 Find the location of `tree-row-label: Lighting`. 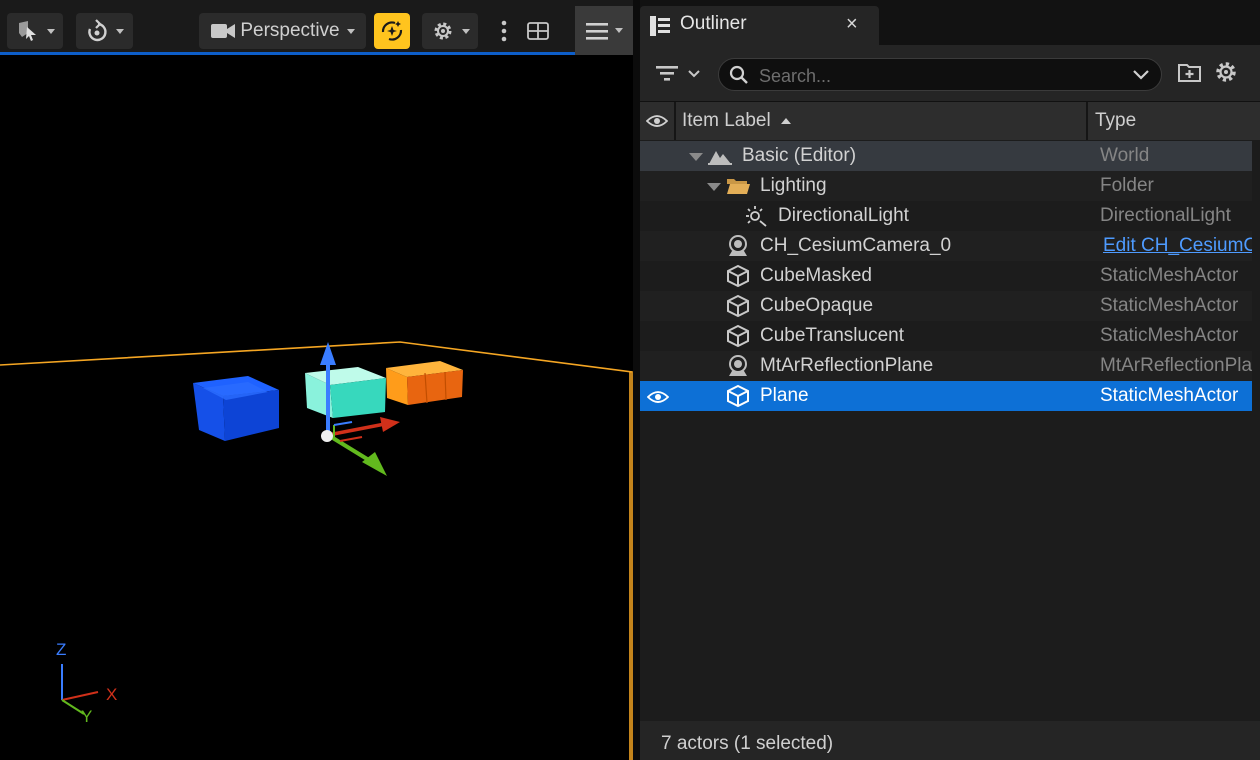

tree-row-label: Lighting is located at coordinates (793, 185).